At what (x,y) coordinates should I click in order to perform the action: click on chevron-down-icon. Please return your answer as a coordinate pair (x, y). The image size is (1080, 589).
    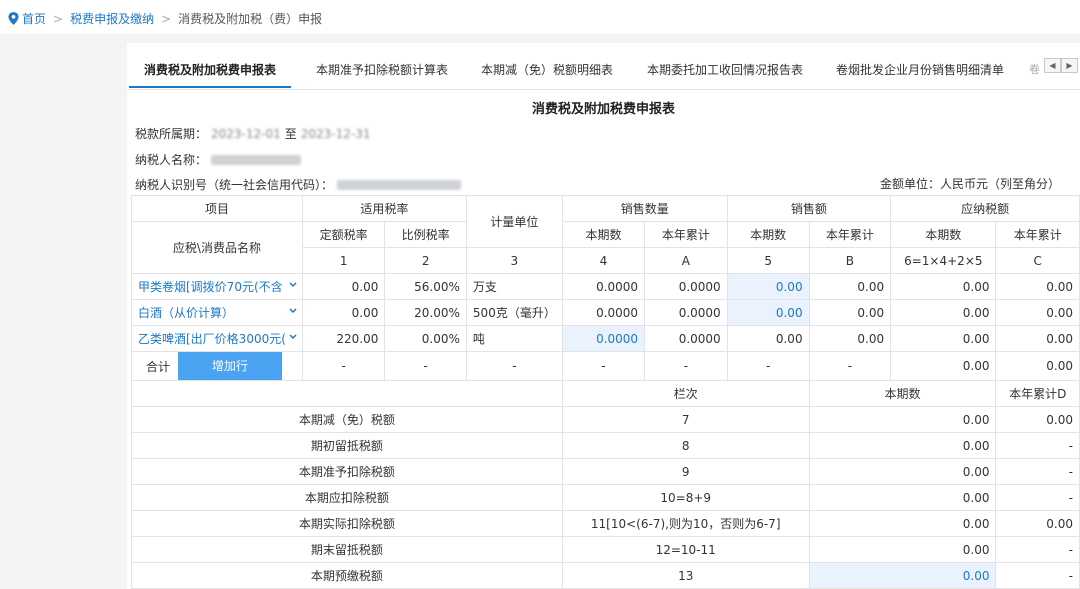
    Looking at the image, I should click on (293, 311).